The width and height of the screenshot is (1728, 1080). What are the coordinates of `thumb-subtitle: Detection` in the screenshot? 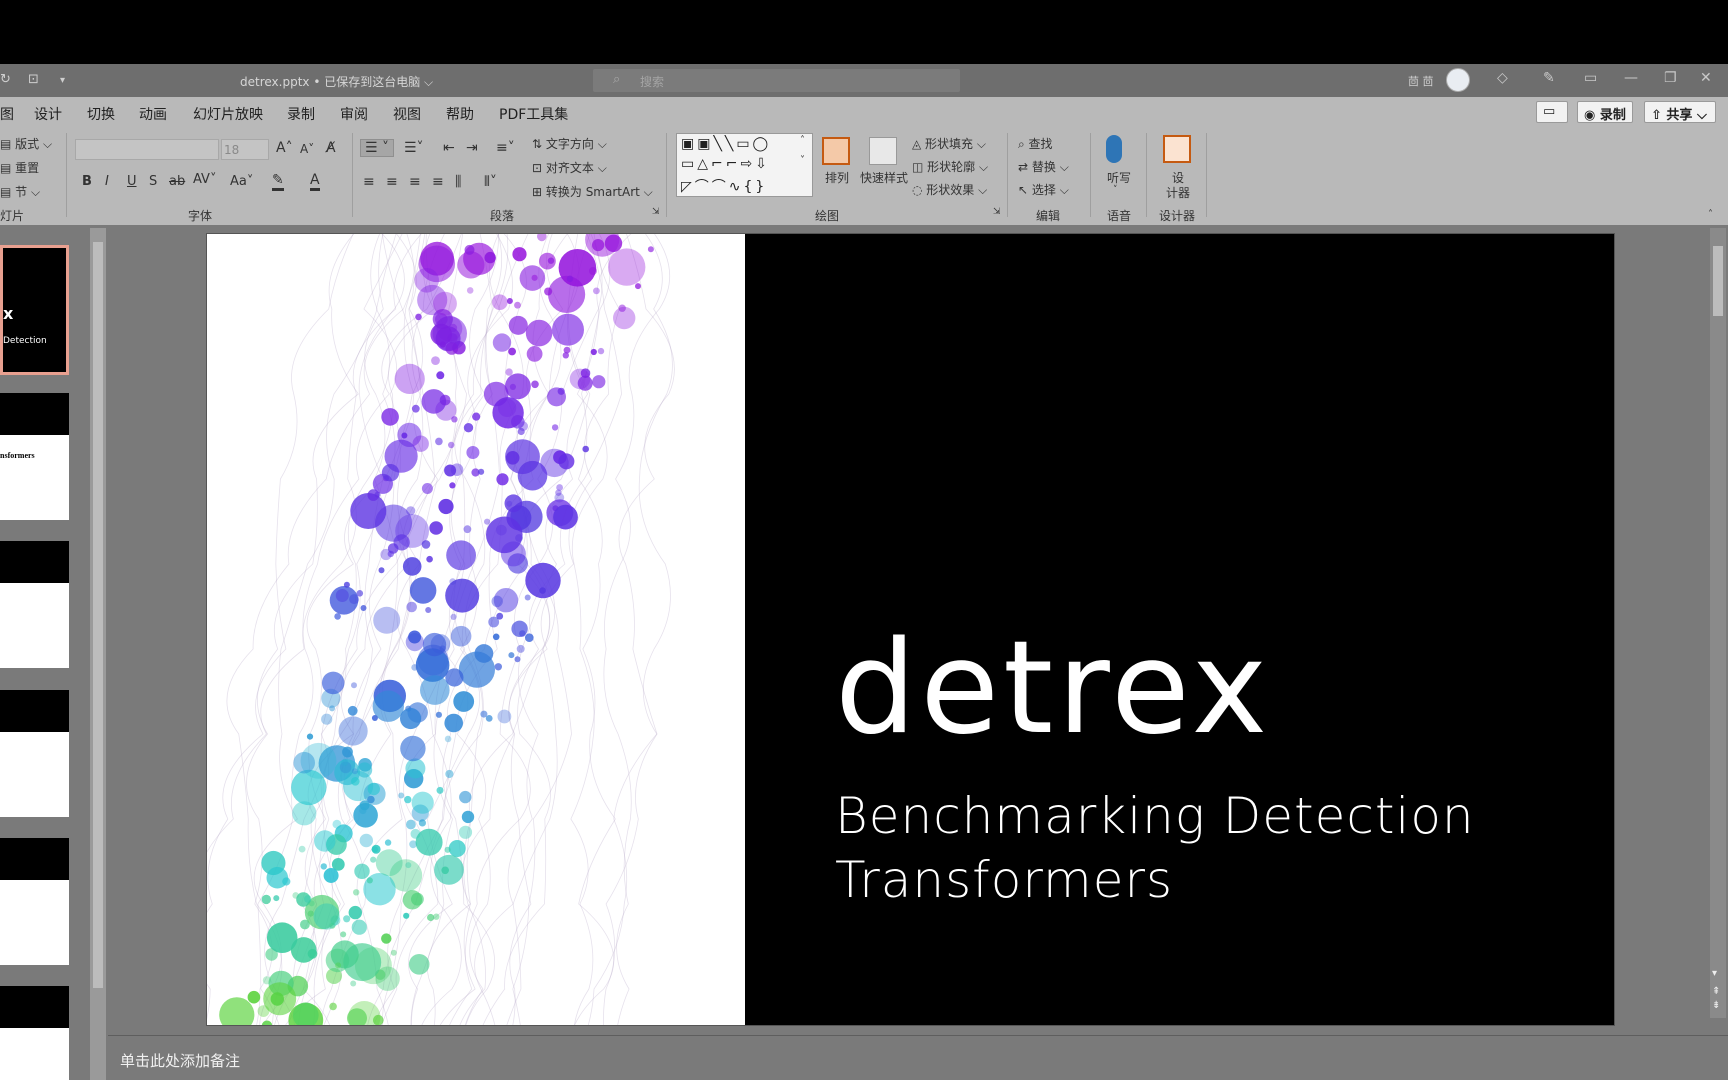 It's located at (25, 341).